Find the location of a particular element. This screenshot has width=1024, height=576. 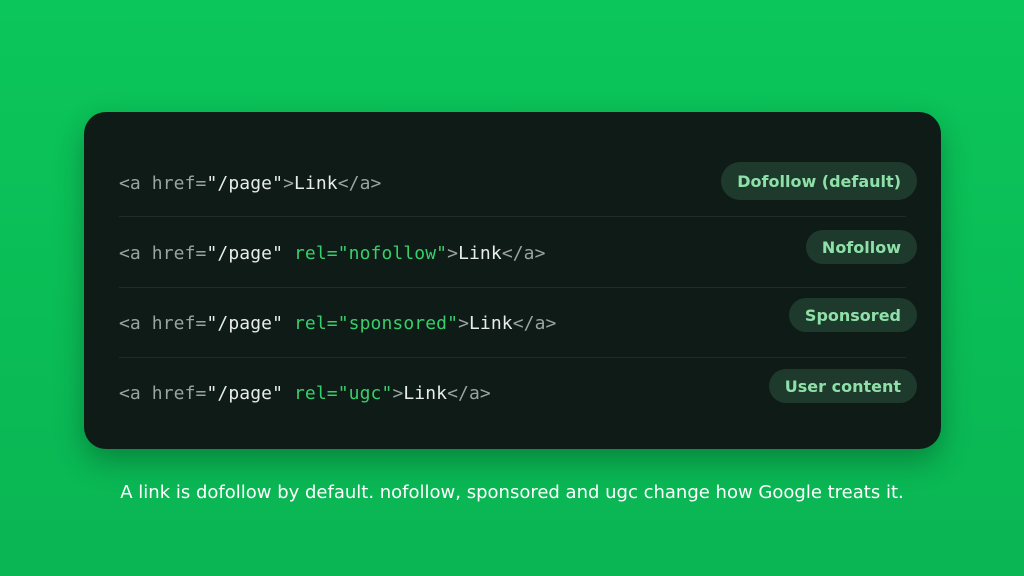

code-snippet: <a href="/page">Link</a> is located at coordinates (250, 183).